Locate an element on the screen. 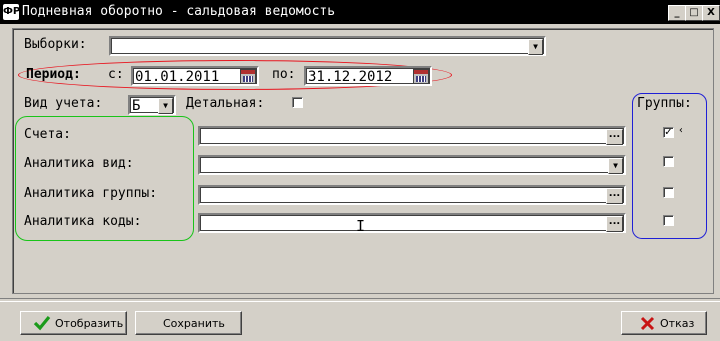 The width and height of the screenshot is (720, 341). vid-ucheta-select: Б ▼ is located at coordinates (152, 105).